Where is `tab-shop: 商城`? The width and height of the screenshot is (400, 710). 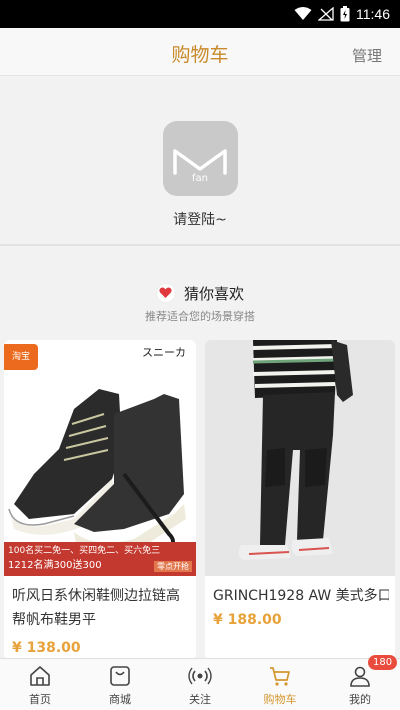
tab-shop: 商城 is located at coordinates (120, 684).